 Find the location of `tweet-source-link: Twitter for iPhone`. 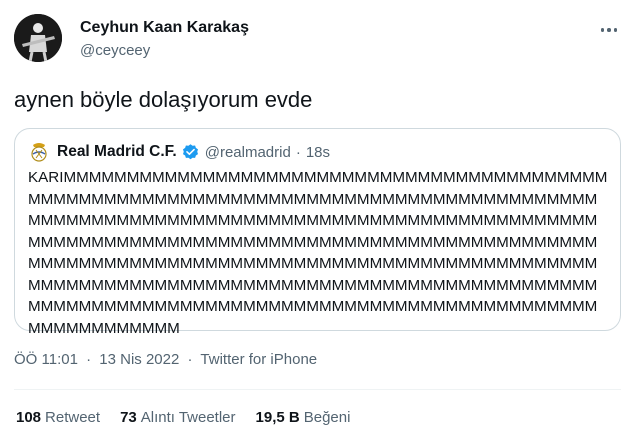

tweet-source-link: Twitter for iPhone is located at coordinates (258, 359).